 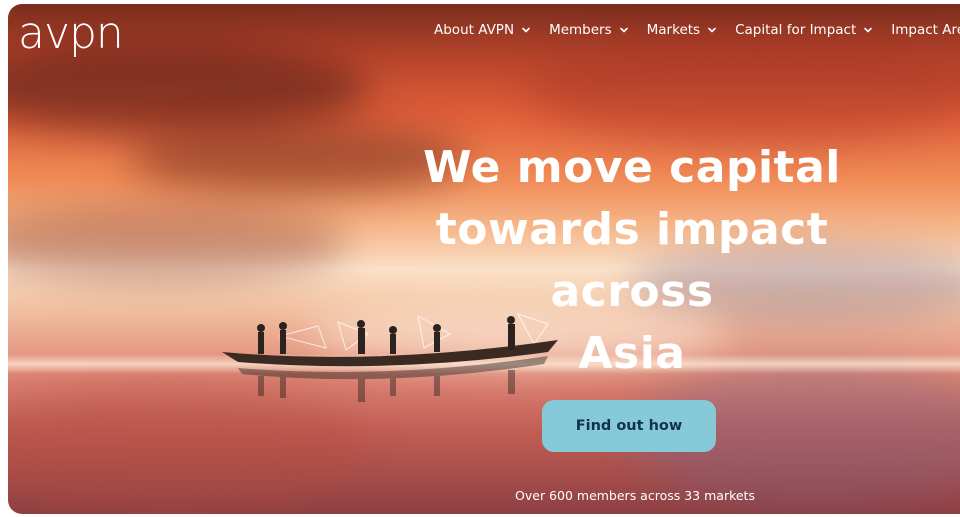 I want to click on nav-item-members: Members, so click(x=589, y=30).